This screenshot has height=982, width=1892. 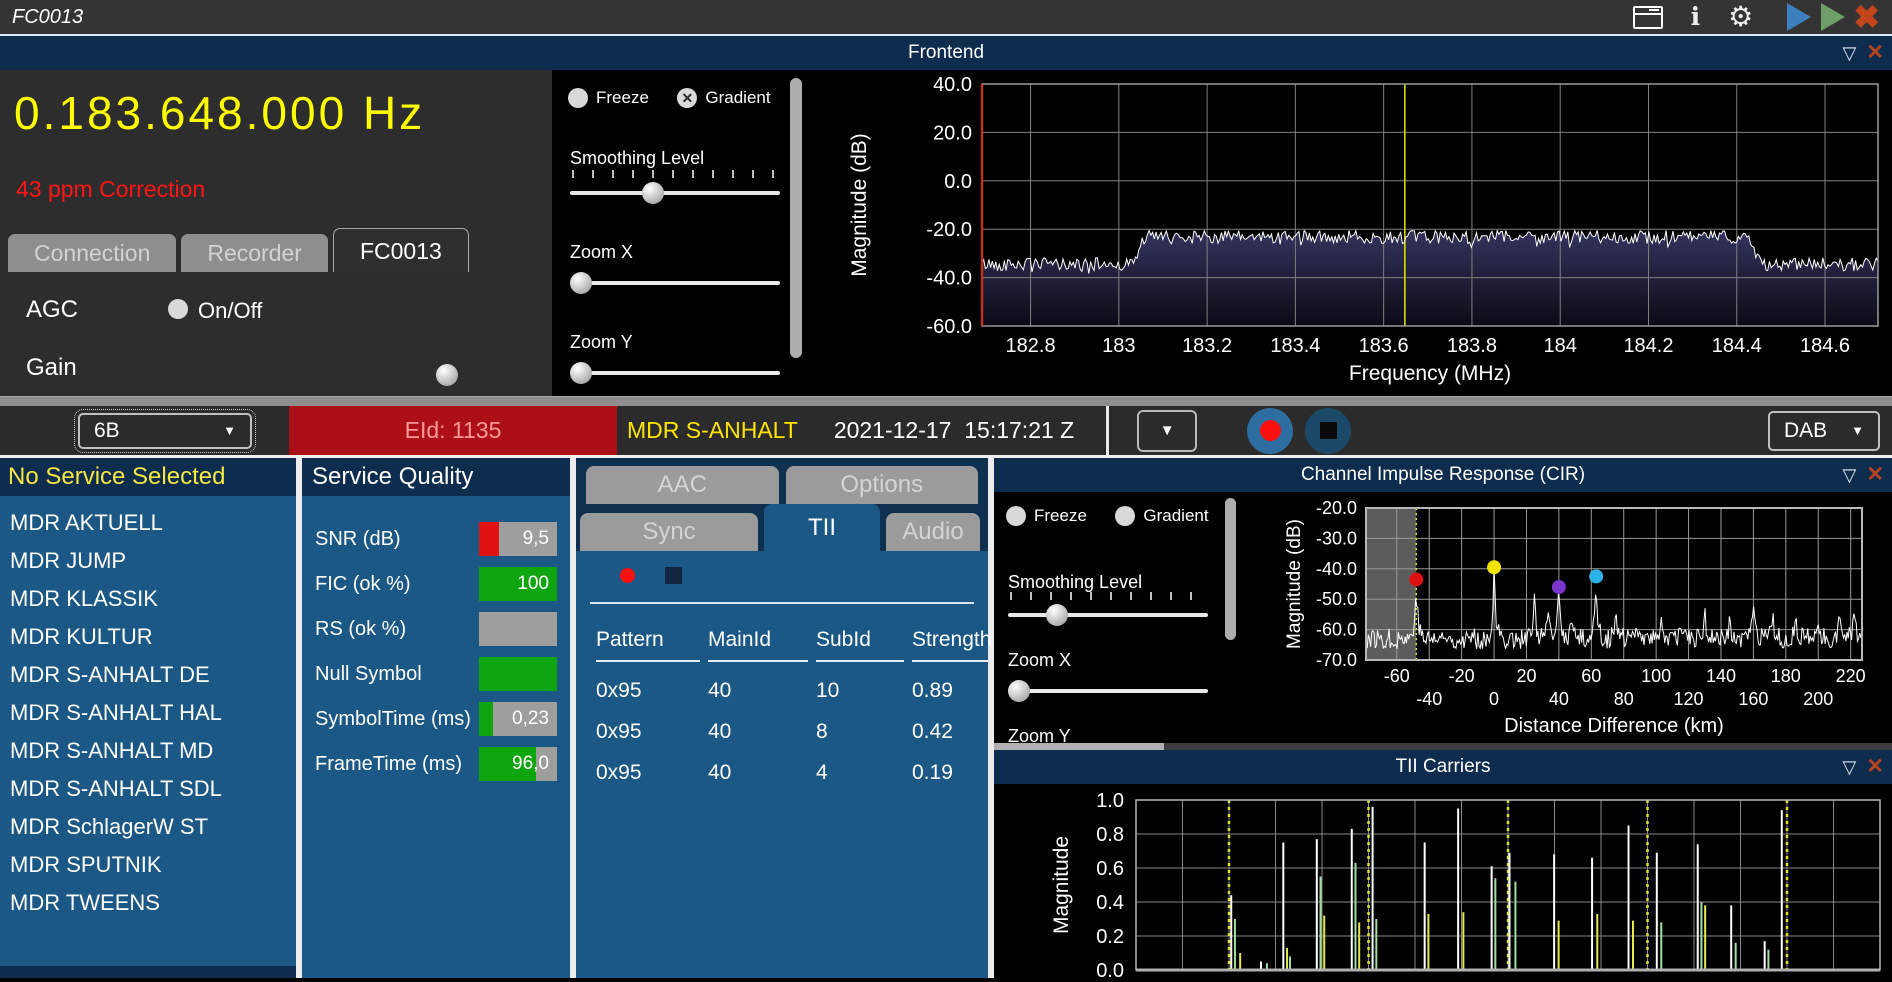 What do you see at coordinates (1648, 346) in the screenshot?
I see `svg-text: 184.2` at bounding box center [1648, 346].